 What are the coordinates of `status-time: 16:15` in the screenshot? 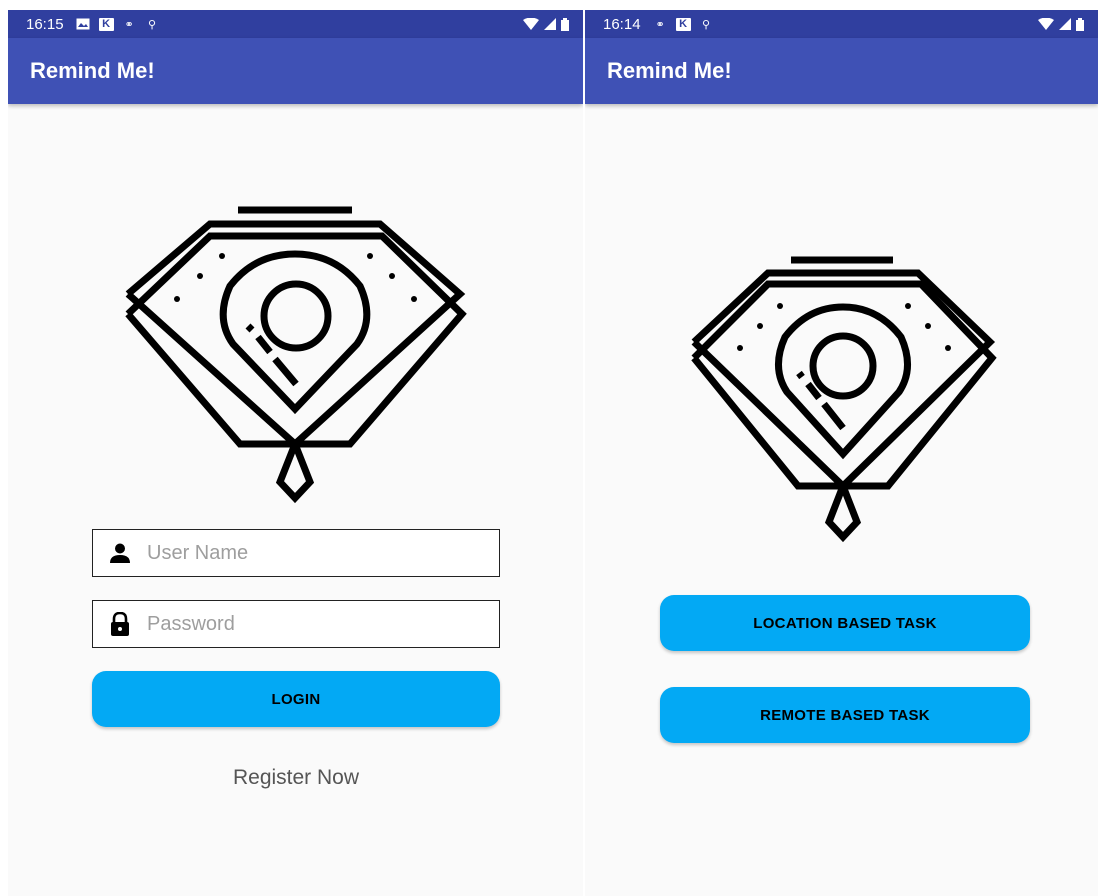 It's located at (45, 24).